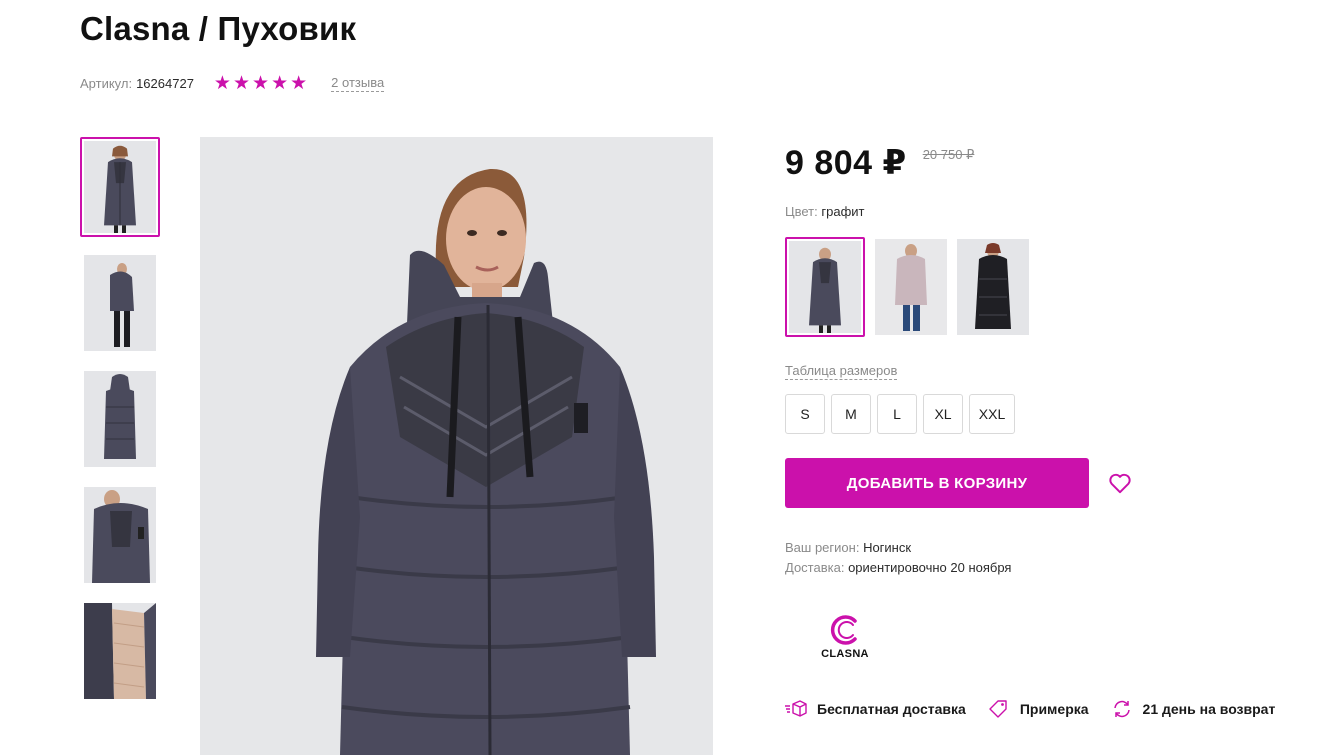 The image size is (1325, 755). I want to click on delivery-line: Доставка: ориентировочно 20 ноября, so click(898, 568).